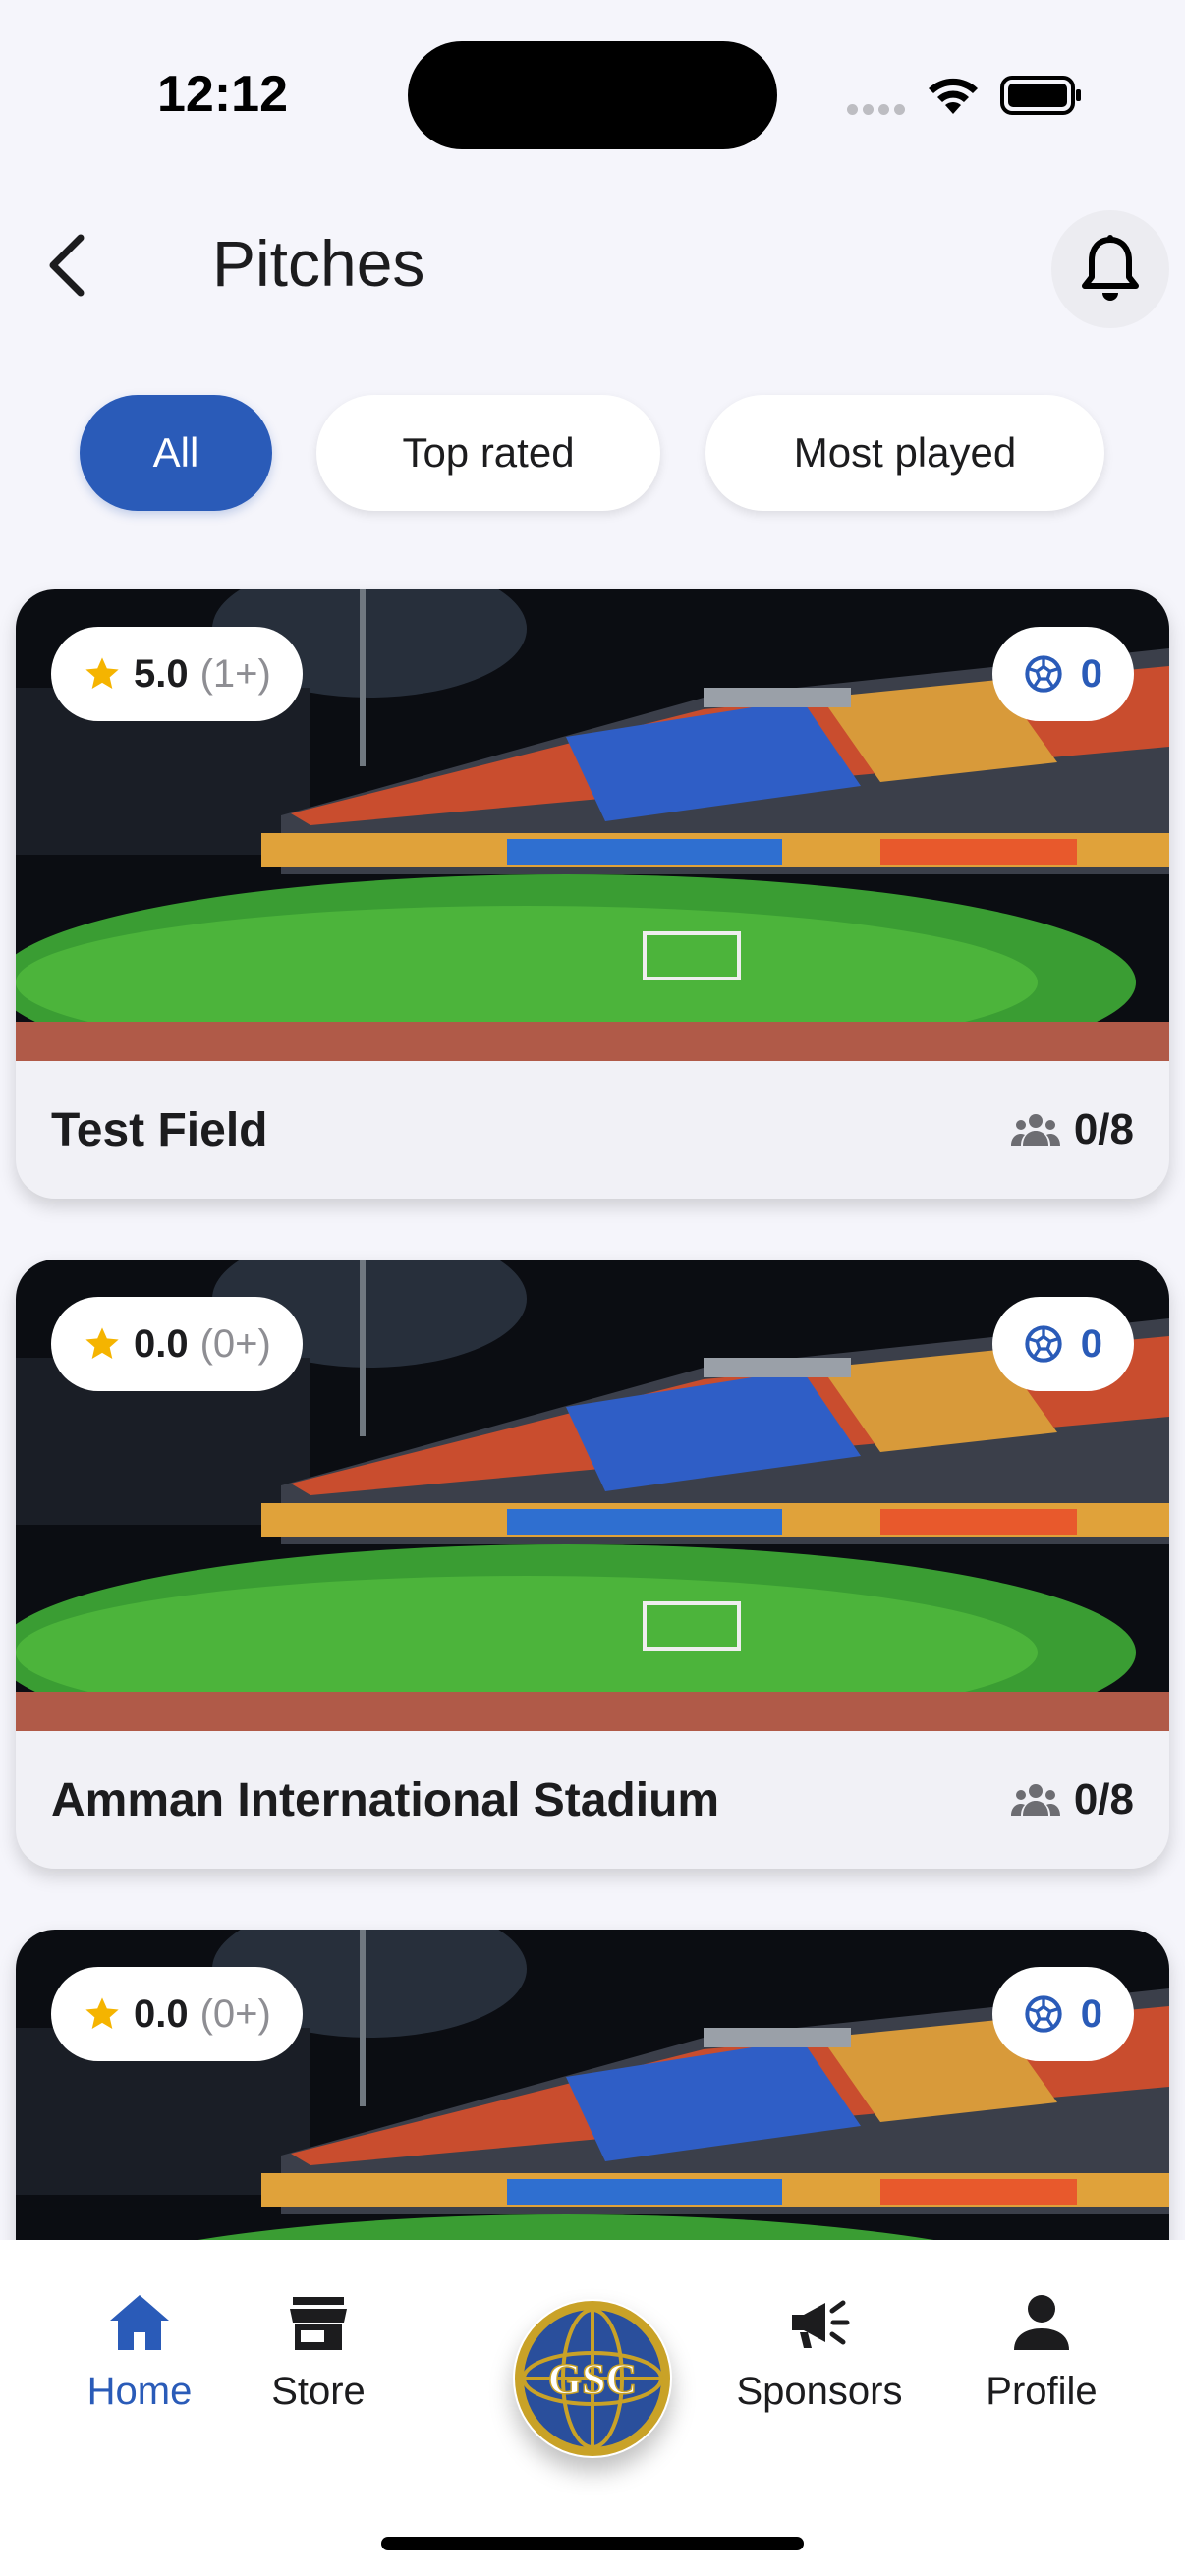 Image resolution: width=1185 pixels, height=2576 pixels. I want to click on pitch-name: Test Field, so click(160, 1129).